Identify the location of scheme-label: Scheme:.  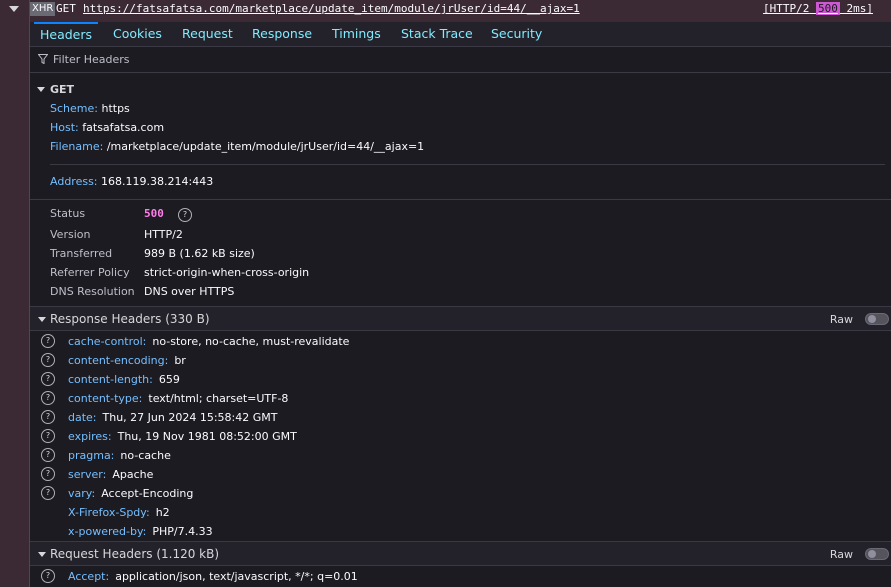
(74, 108).